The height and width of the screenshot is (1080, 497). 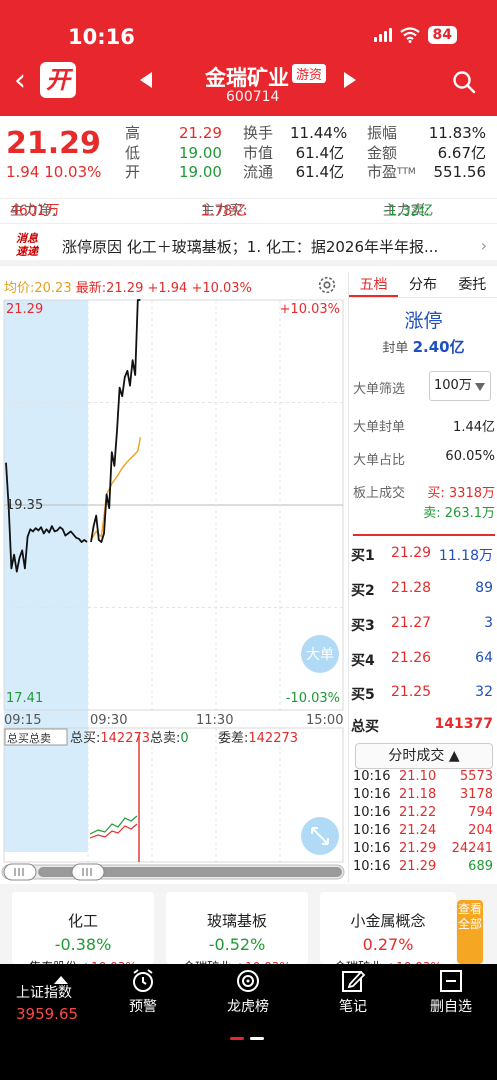 I want to click on search-icon, so click(x=464, y=82).